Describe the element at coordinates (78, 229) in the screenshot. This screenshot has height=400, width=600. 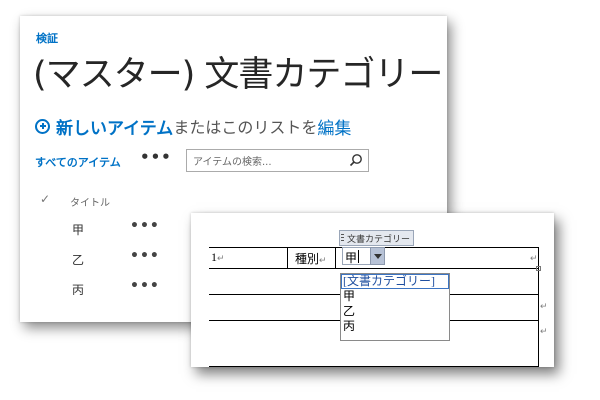
I see `item-title: 甲` at that location.